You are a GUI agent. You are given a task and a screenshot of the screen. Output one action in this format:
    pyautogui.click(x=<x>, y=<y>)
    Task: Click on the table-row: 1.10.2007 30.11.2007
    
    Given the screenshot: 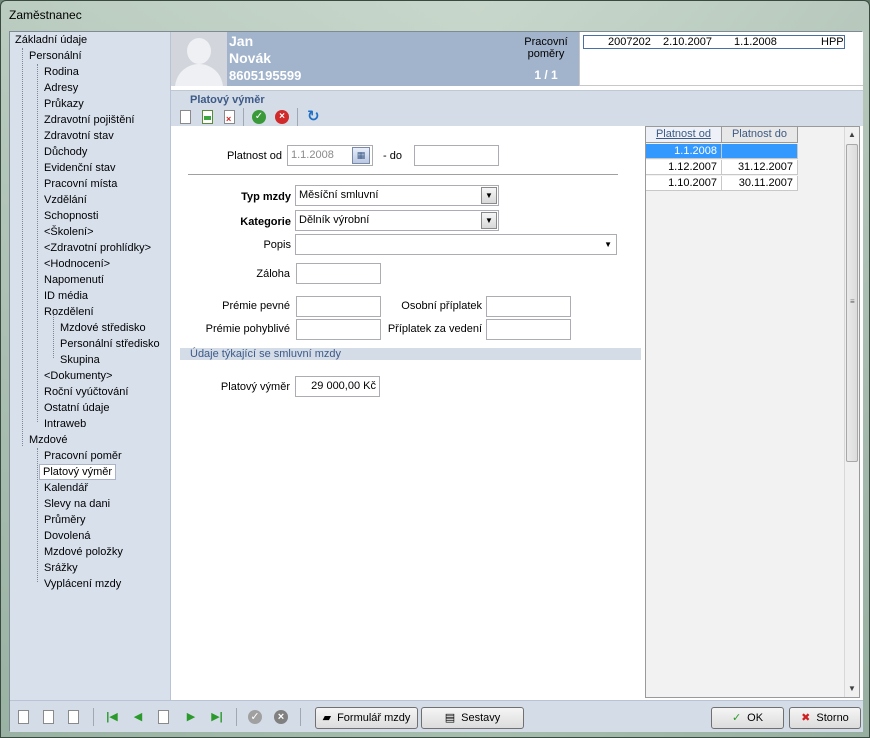 What is the action you would take?
    pyautogui.click(x=722, y=183)
    